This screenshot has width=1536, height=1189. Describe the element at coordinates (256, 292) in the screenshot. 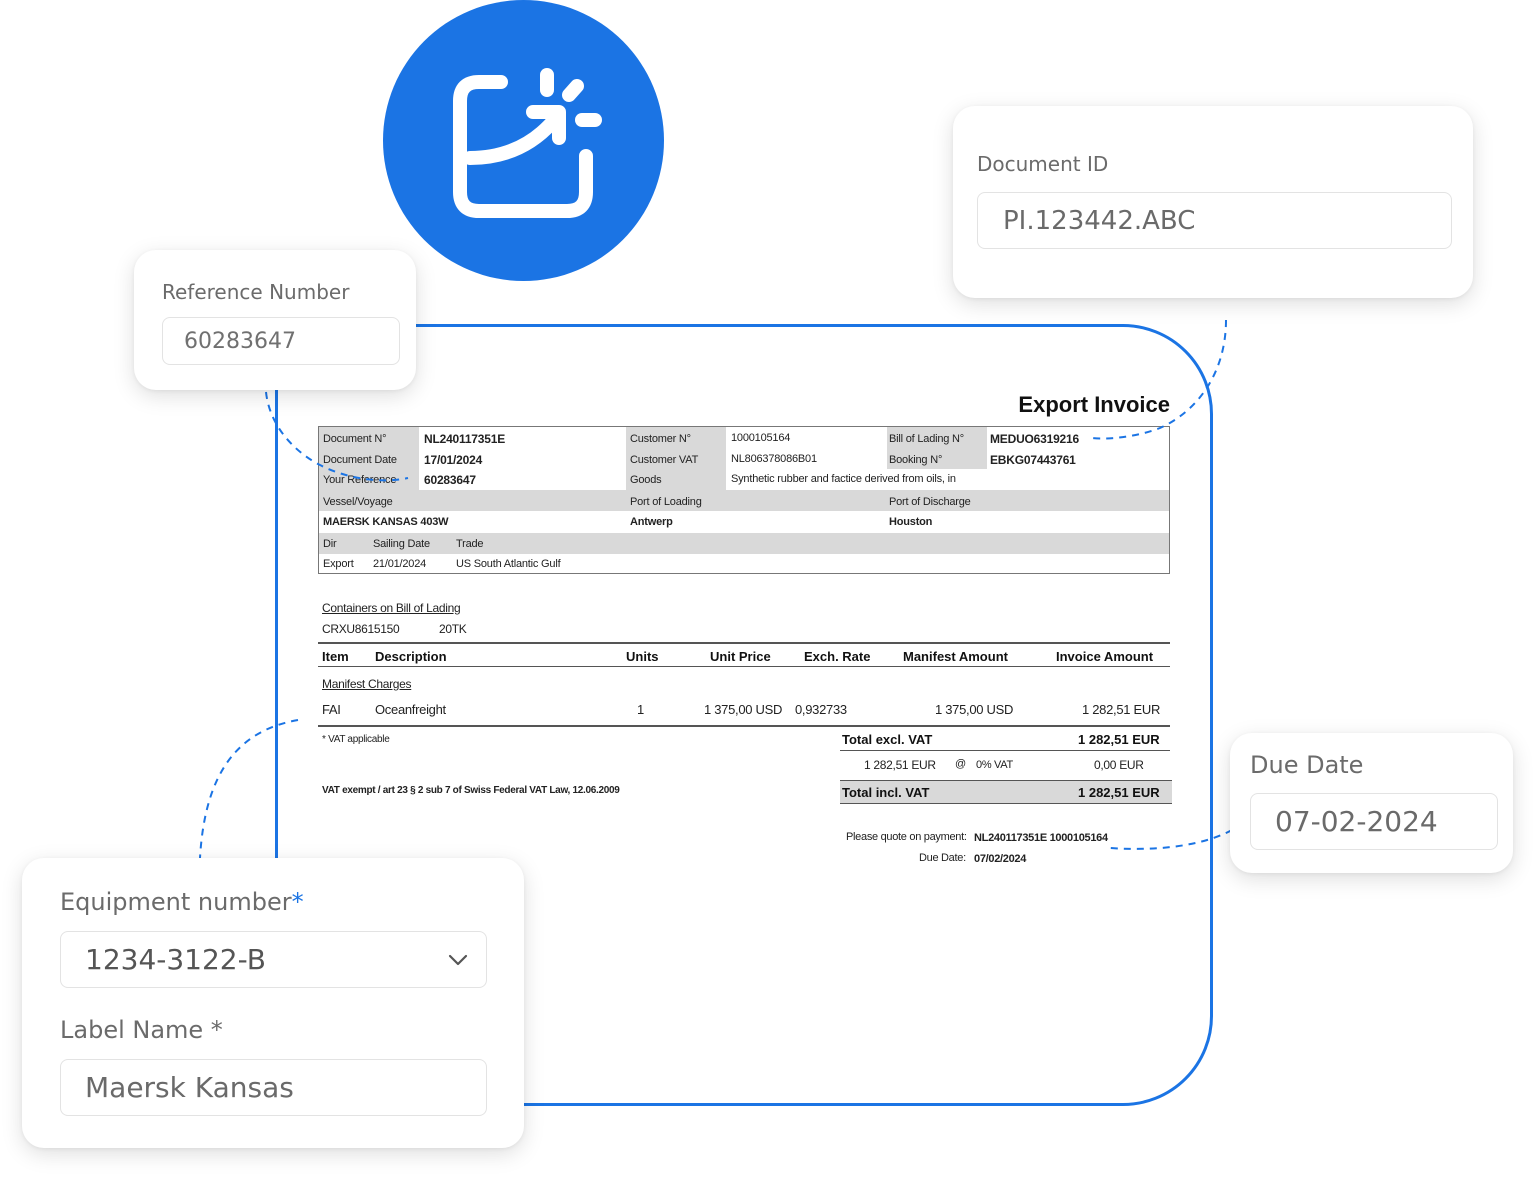

I see `reference-number-label: Reference Number` at that location.